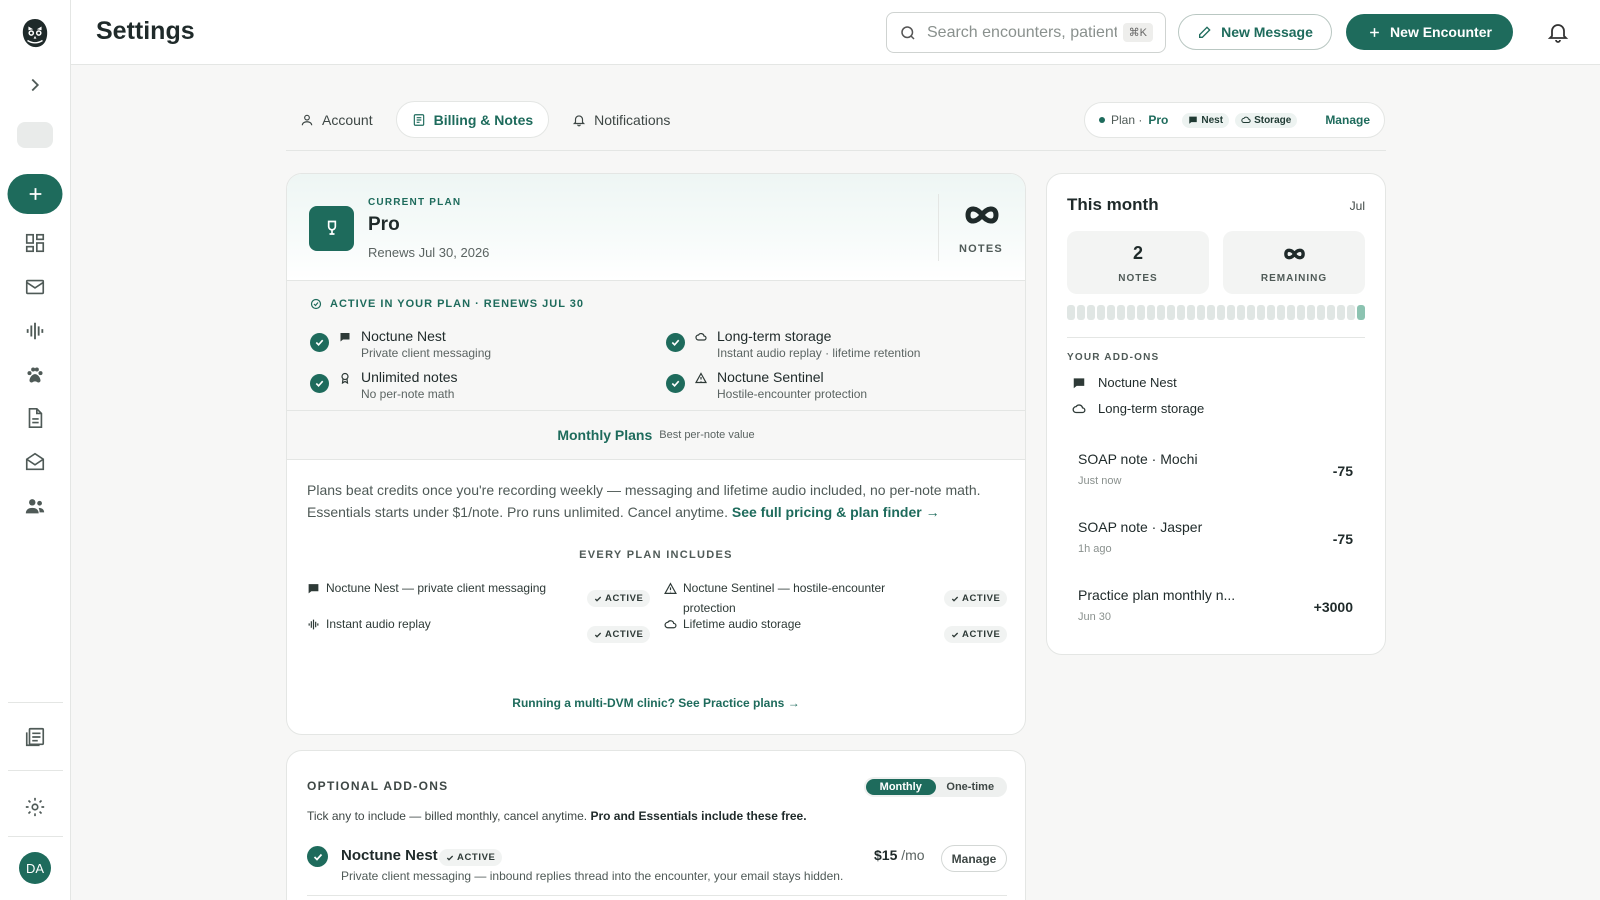 The width and height of the screenshot is (1600, 900). Describe the element at coordinates (476, 857) in the screenshot. I see `active-badge-text: ACTIVE` at that location.